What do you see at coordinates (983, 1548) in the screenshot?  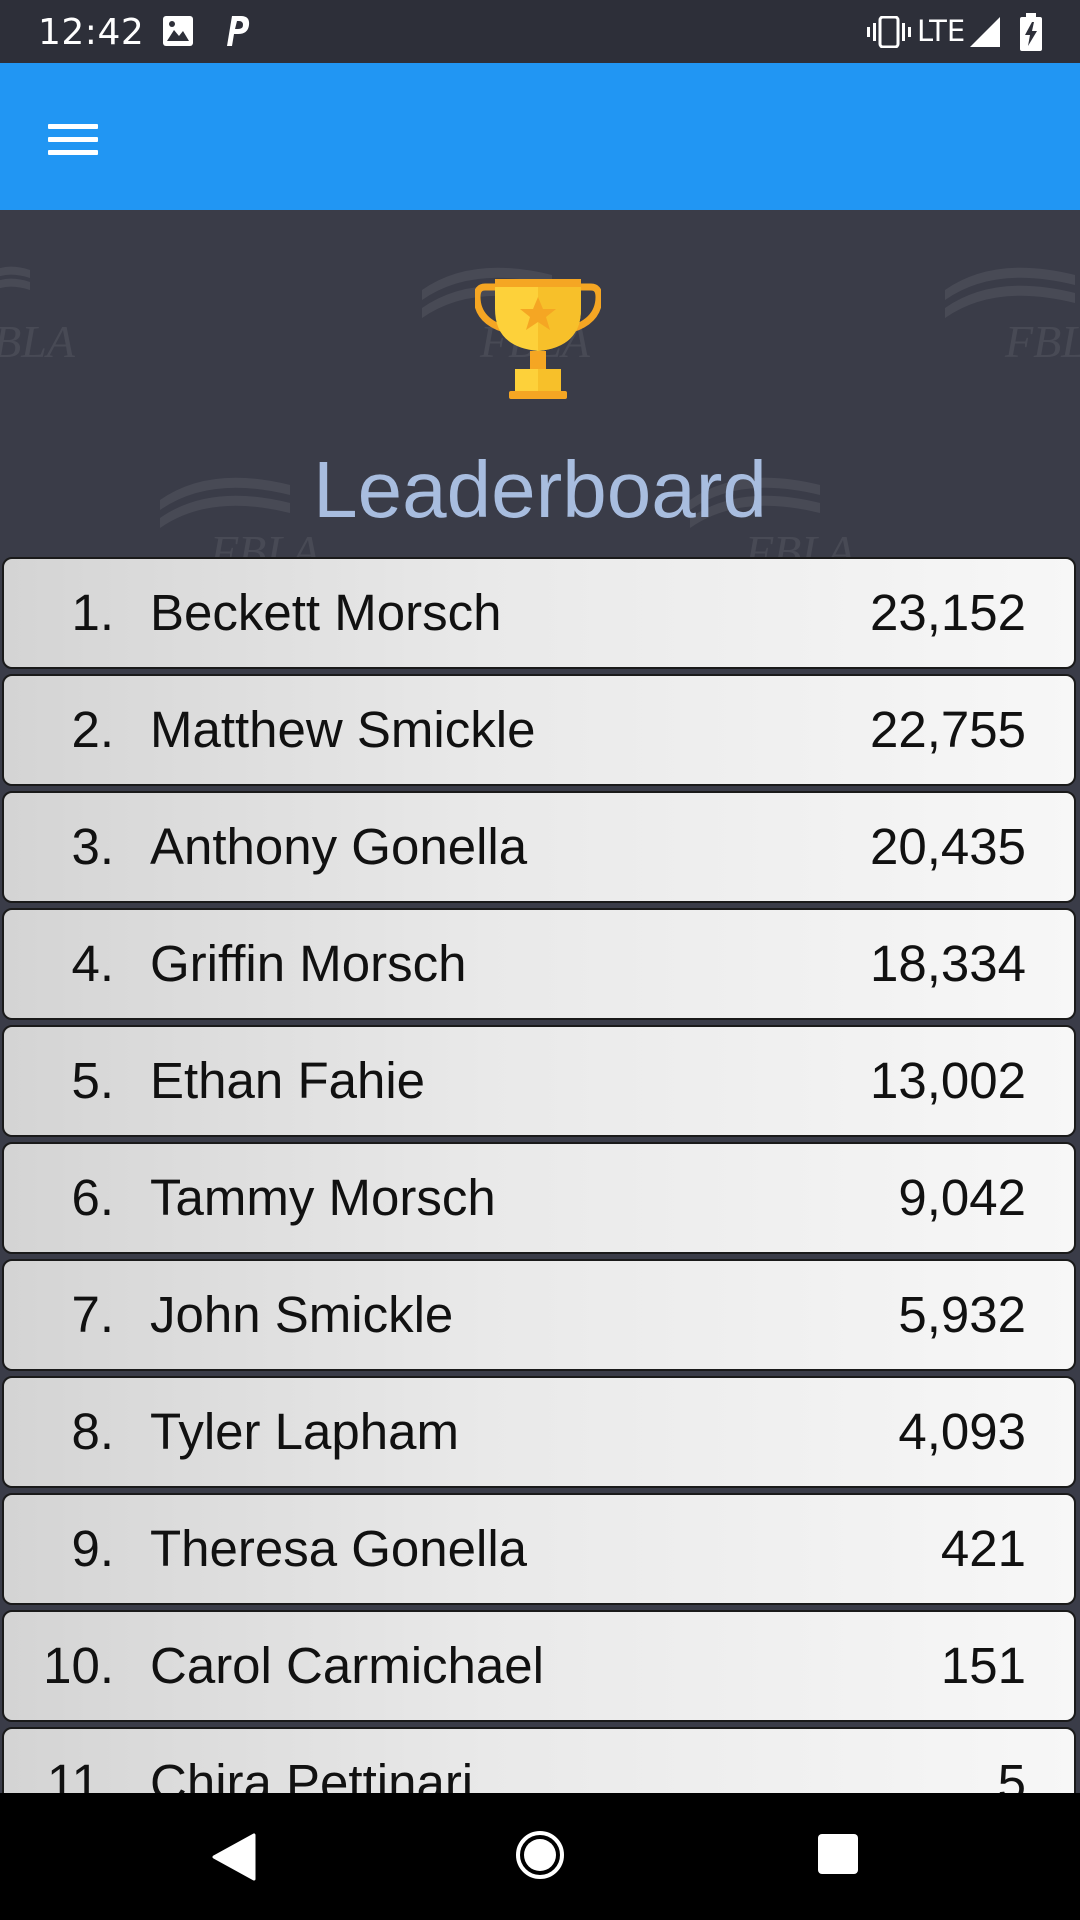 I see `player-score: 421` at bounding box center [983, 1548].